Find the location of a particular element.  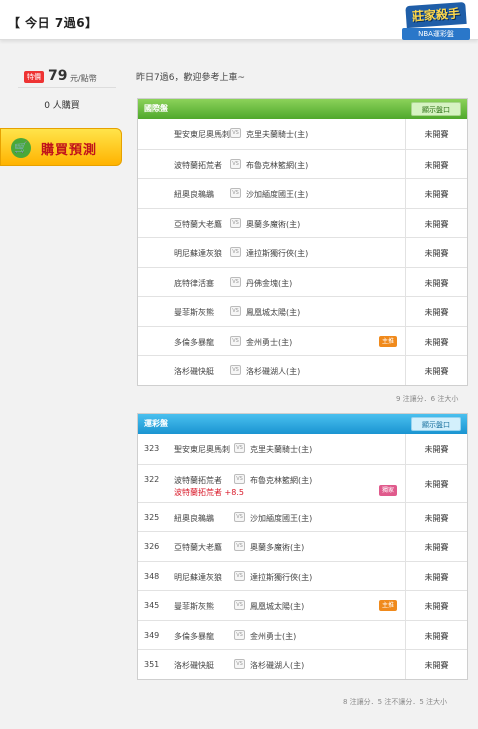

game-row: 322 波特蘭拓荒者 VS 布魯克林籃網(主) 波特蘭拓荒者 +8.5 獨家 未開賽 is located at coordinates (302, 482).